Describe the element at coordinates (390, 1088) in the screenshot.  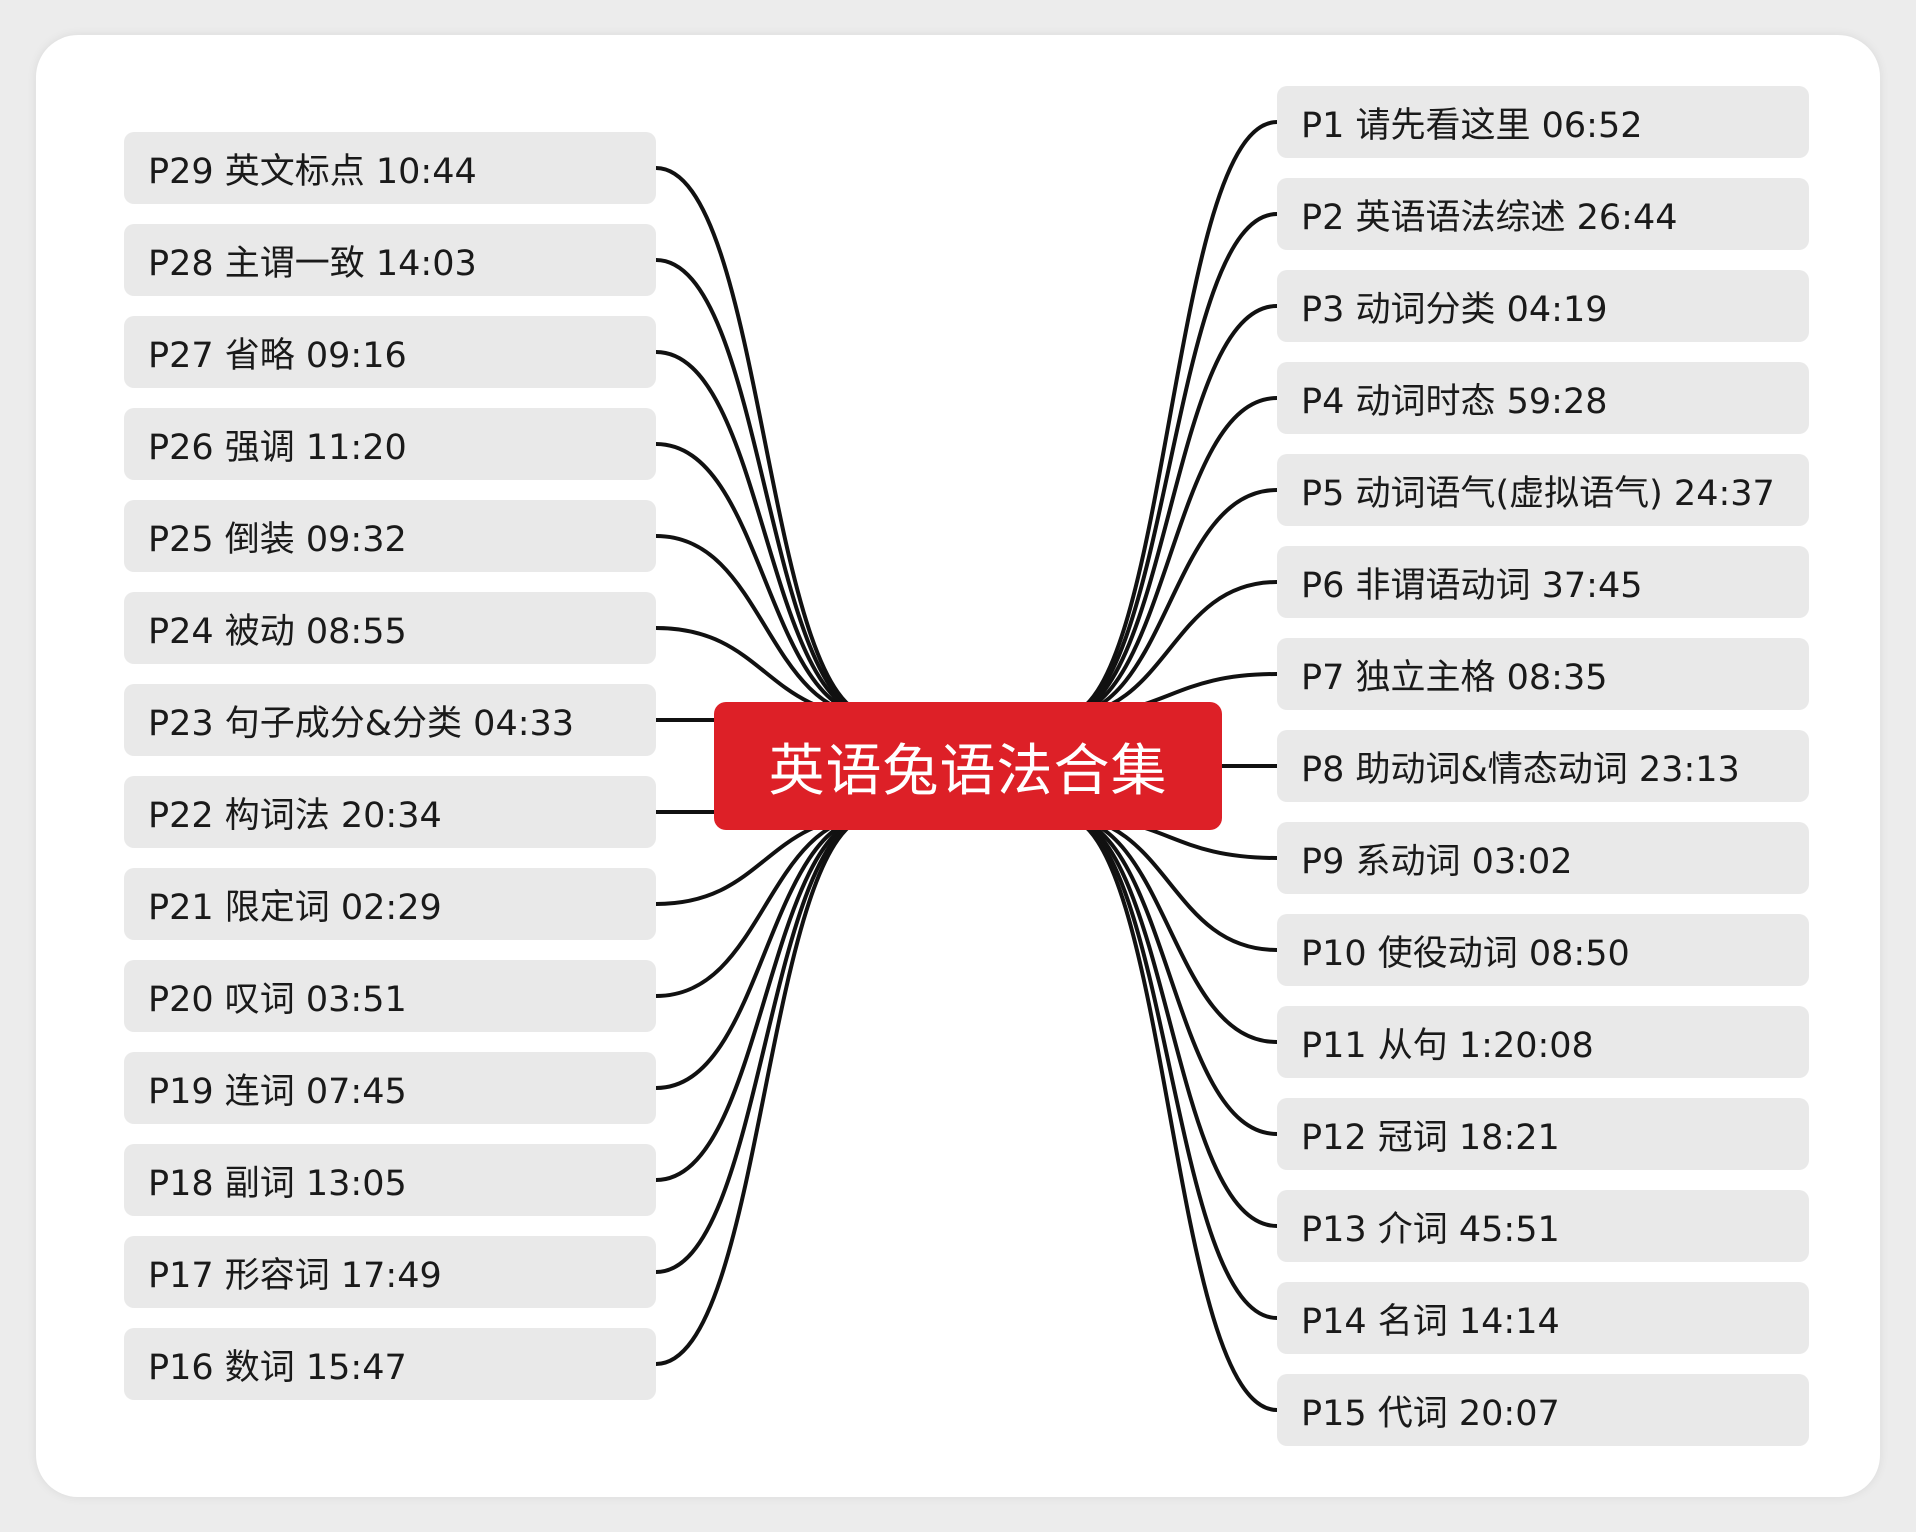
I see `topic-node-left-11: P19 连词 07:45` at that location.